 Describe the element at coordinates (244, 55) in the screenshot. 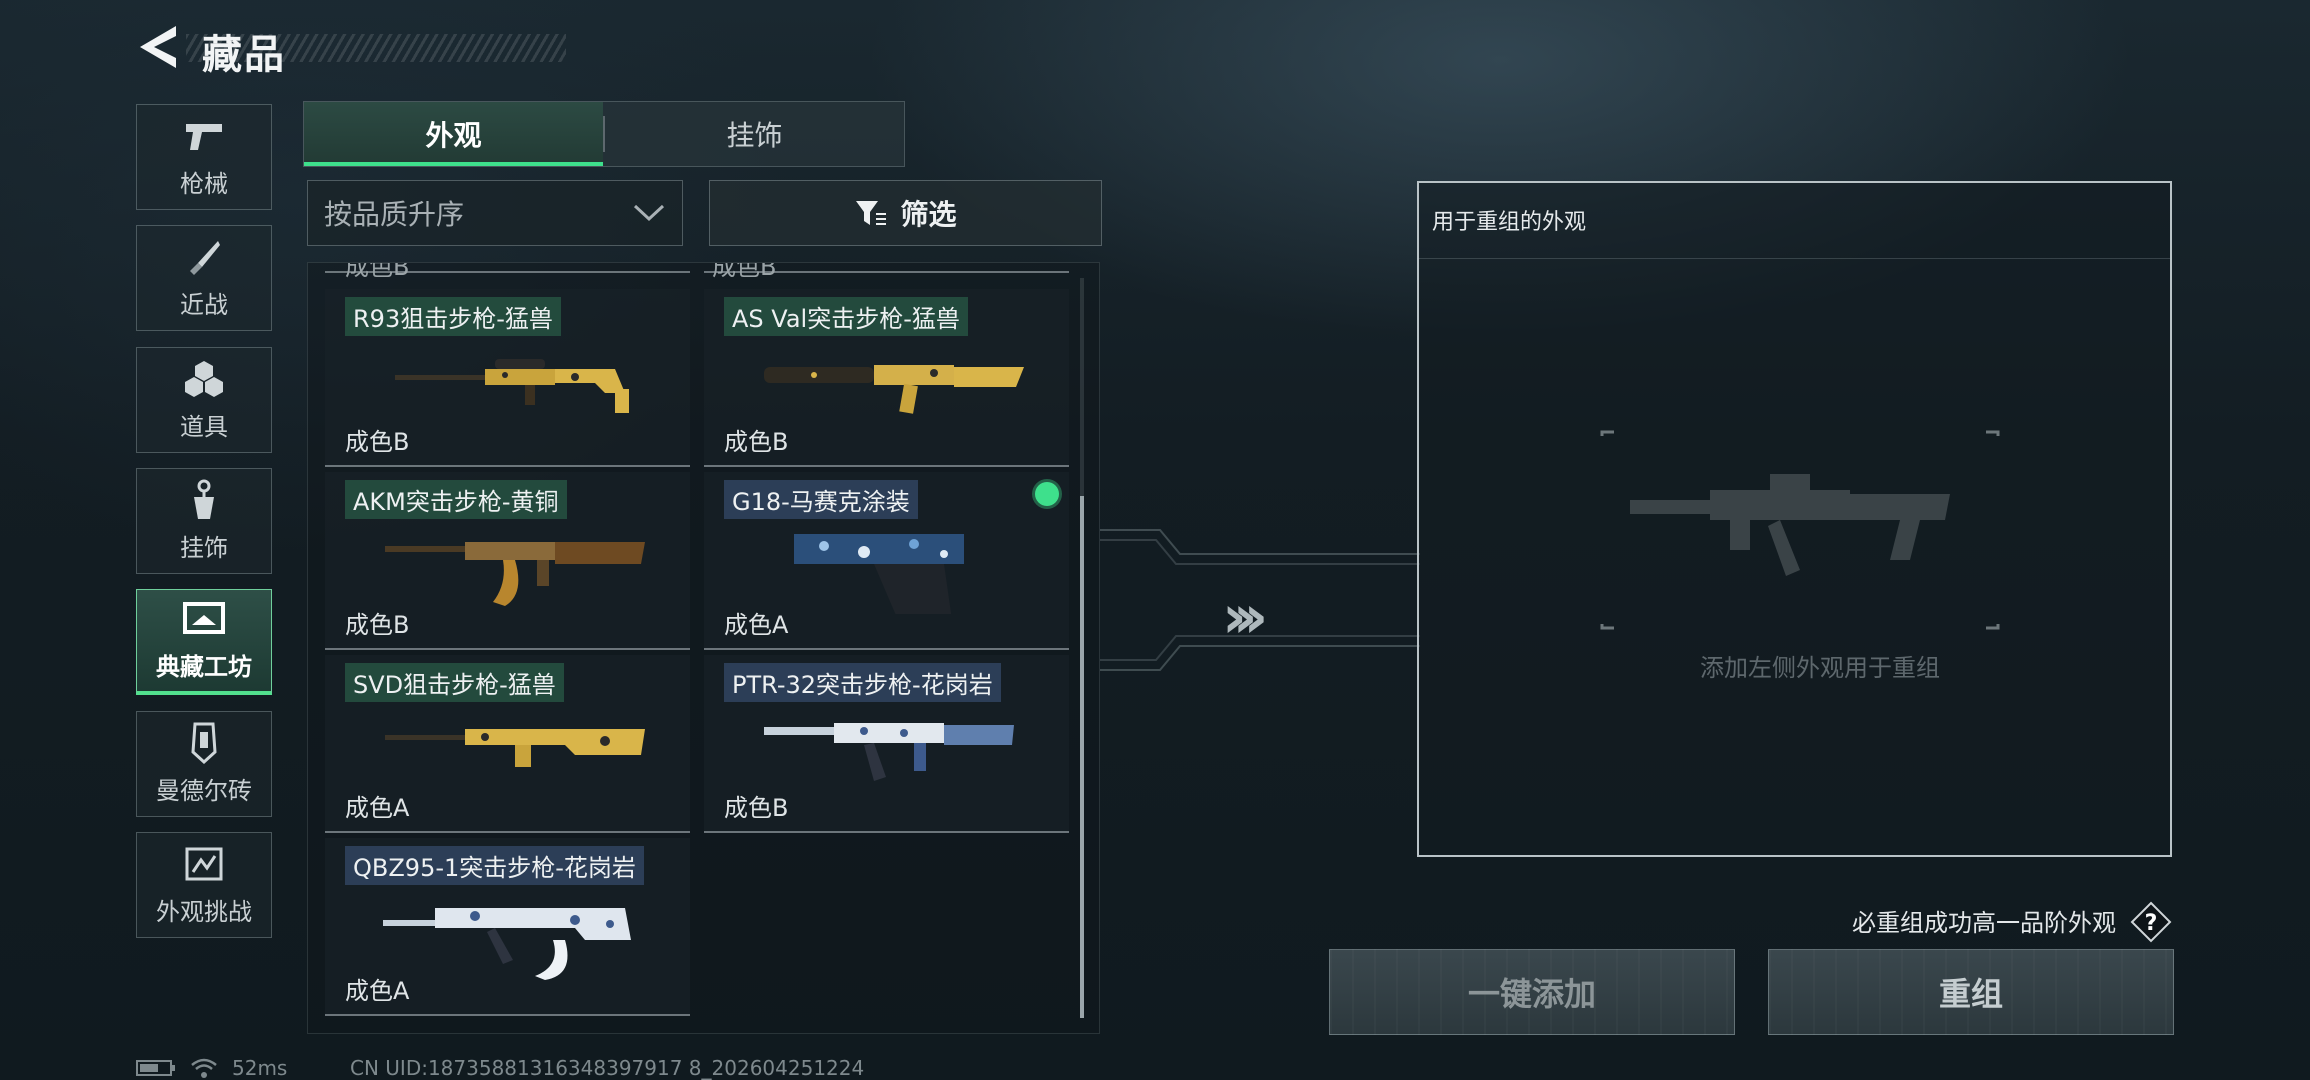

I see `page-title: 藏品` at that location.